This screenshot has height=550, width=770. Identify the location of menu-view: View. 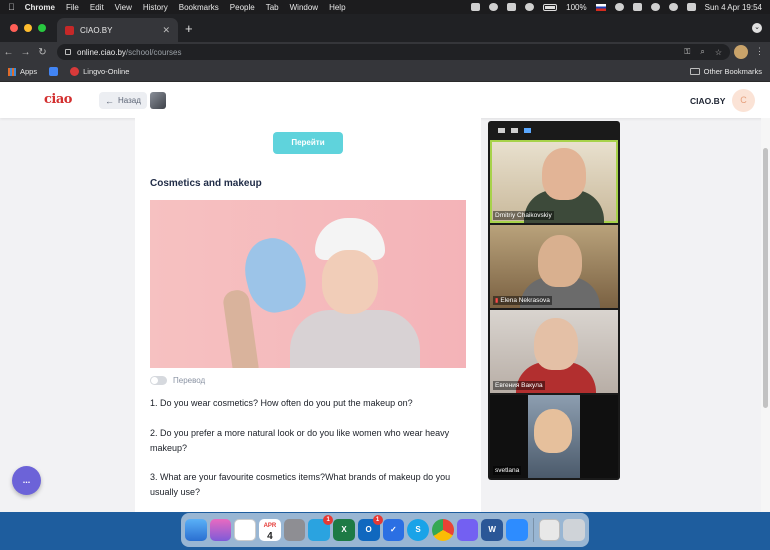
(123, 7).